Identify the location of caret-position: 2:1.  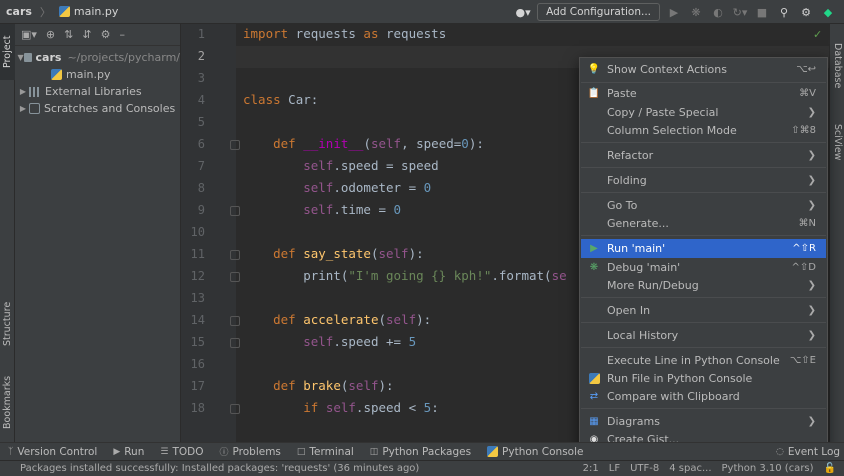
(591, 468).